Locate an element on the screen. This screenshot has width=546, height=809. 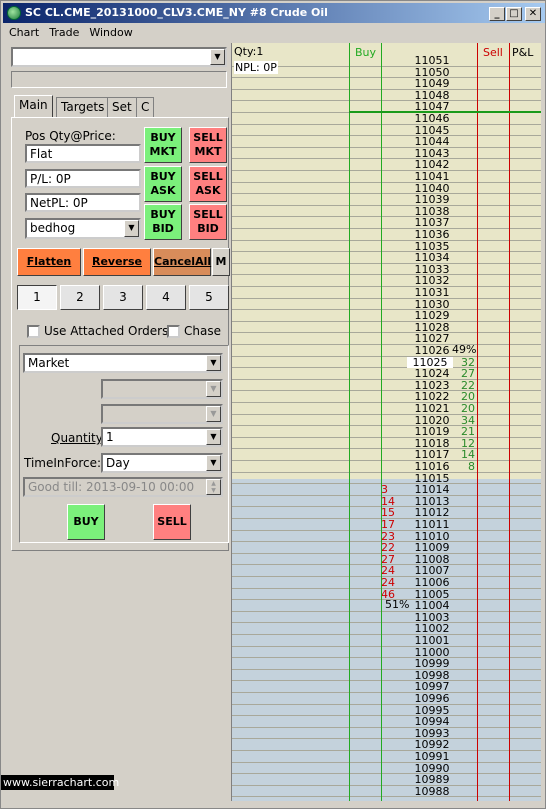
ladder-row: 11022 20 is located at coordinates (386, 397).